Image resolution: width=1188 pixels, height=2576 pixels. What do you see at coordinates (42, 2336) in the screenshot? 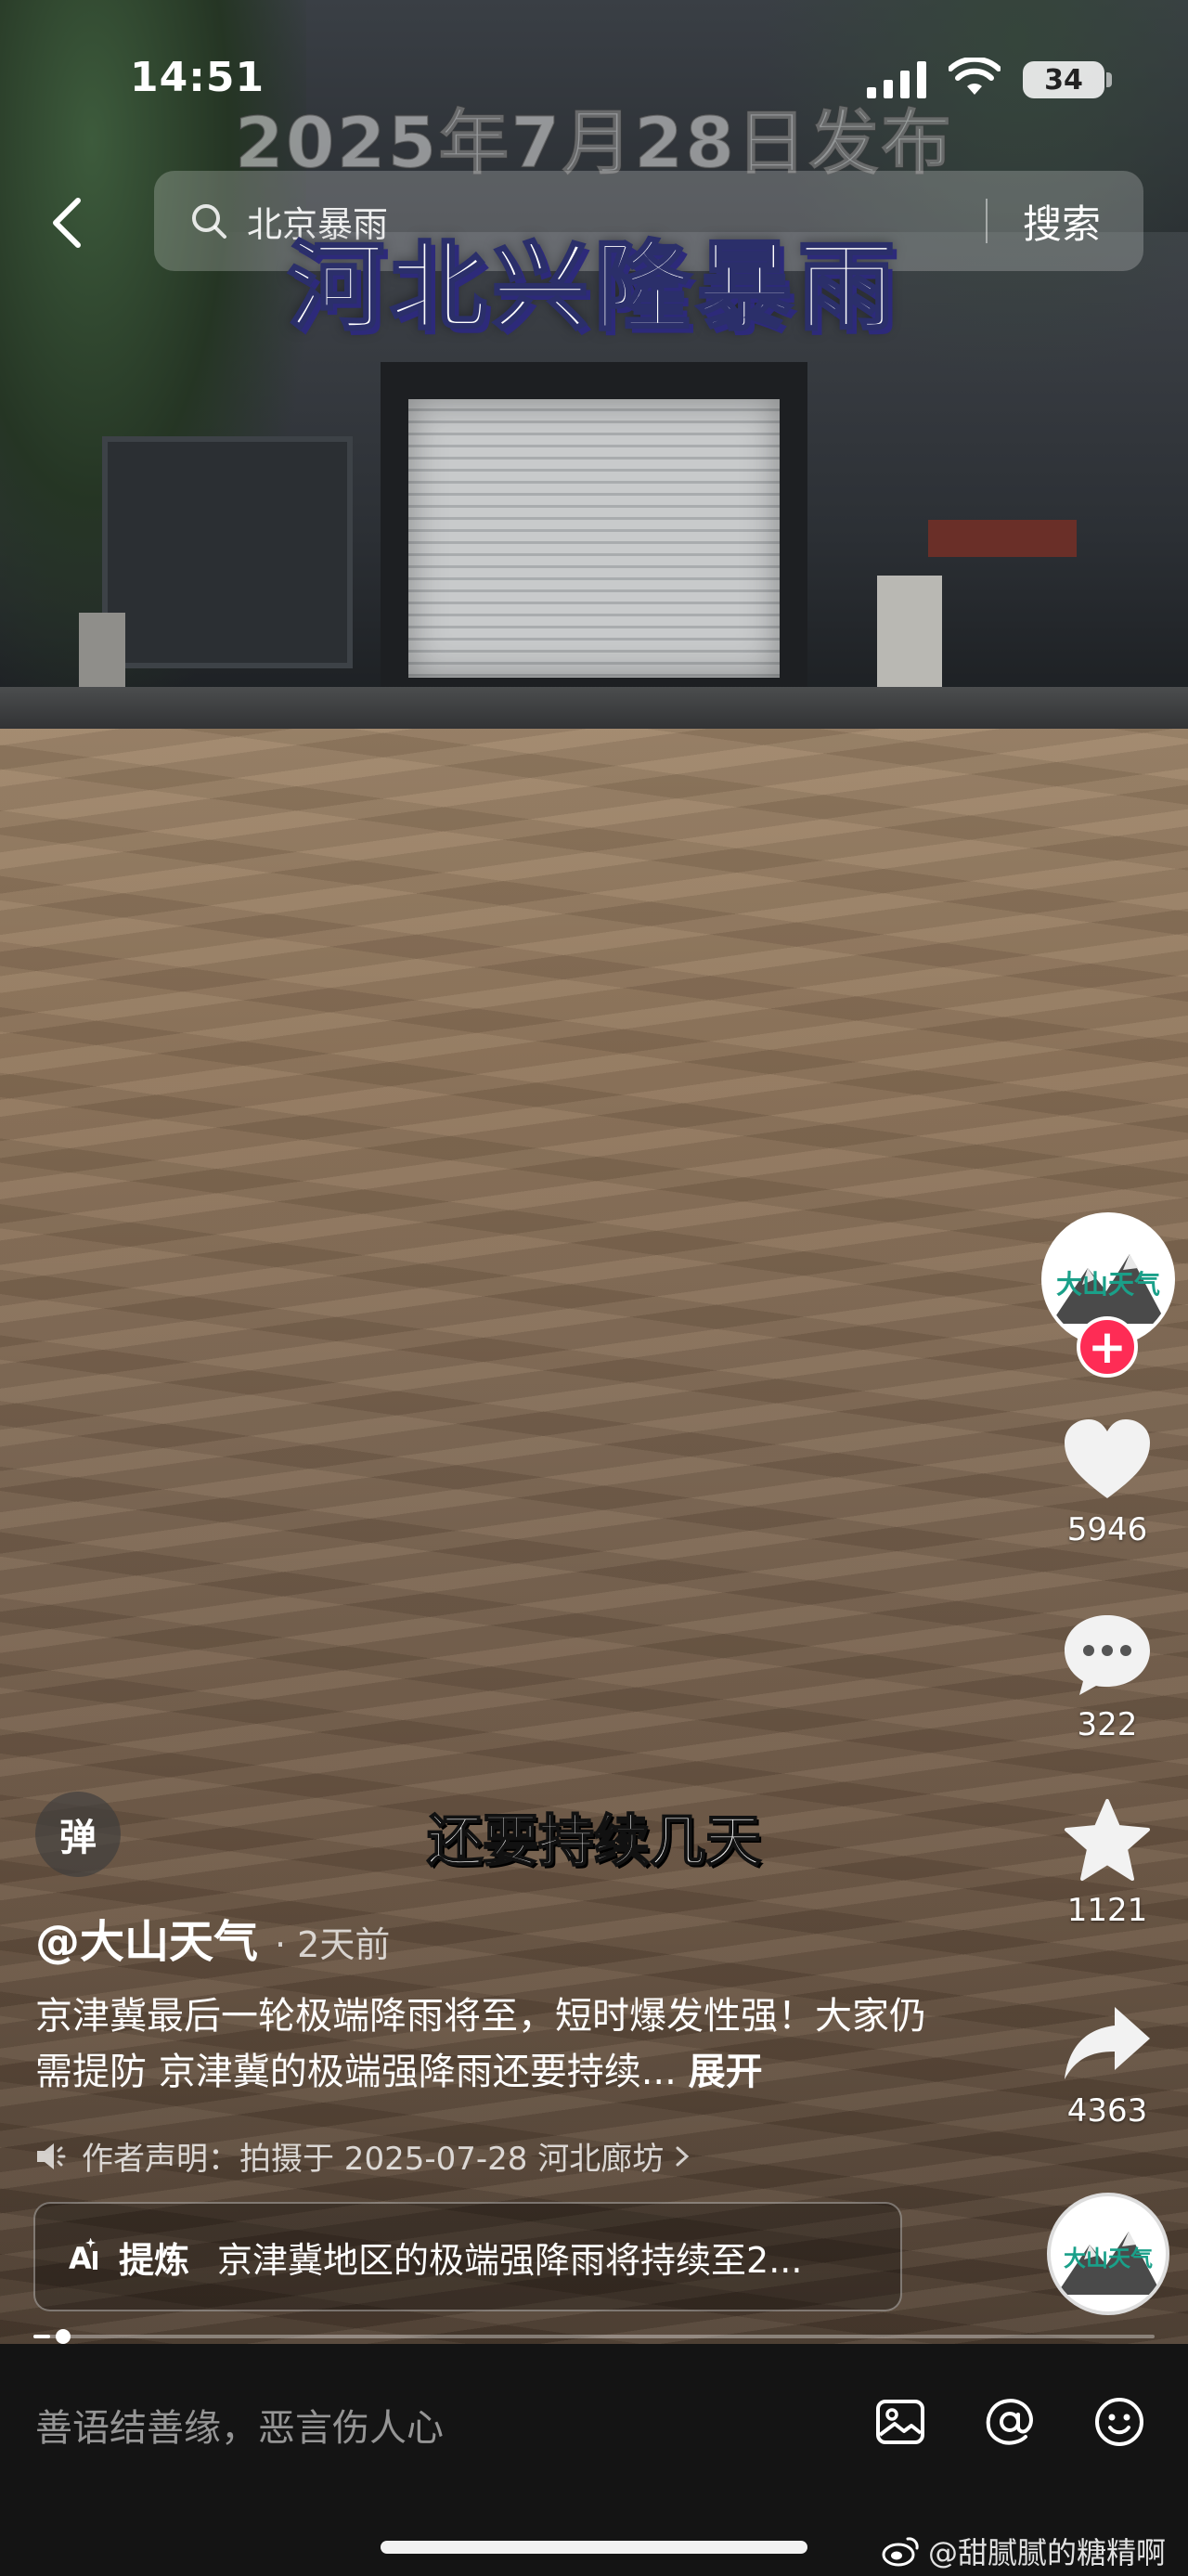
I see `video-progress-fill` at bounding box center [42, 2336].